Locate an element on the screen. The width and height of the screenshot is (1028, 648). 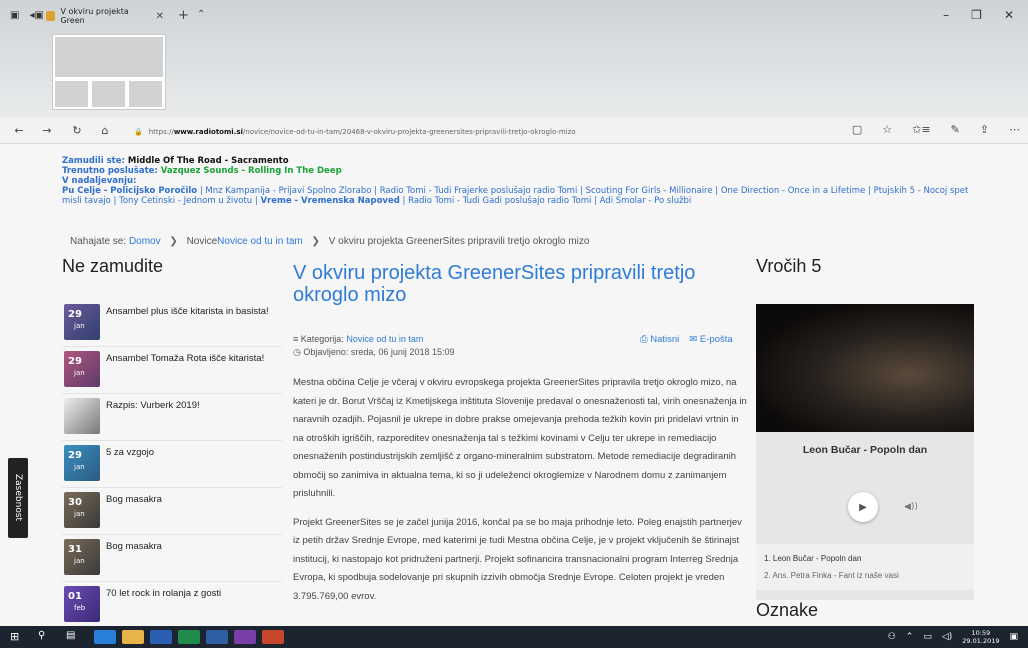
tab-preview-toggle-icon: ⌃ is located at coordinates (201, 14).